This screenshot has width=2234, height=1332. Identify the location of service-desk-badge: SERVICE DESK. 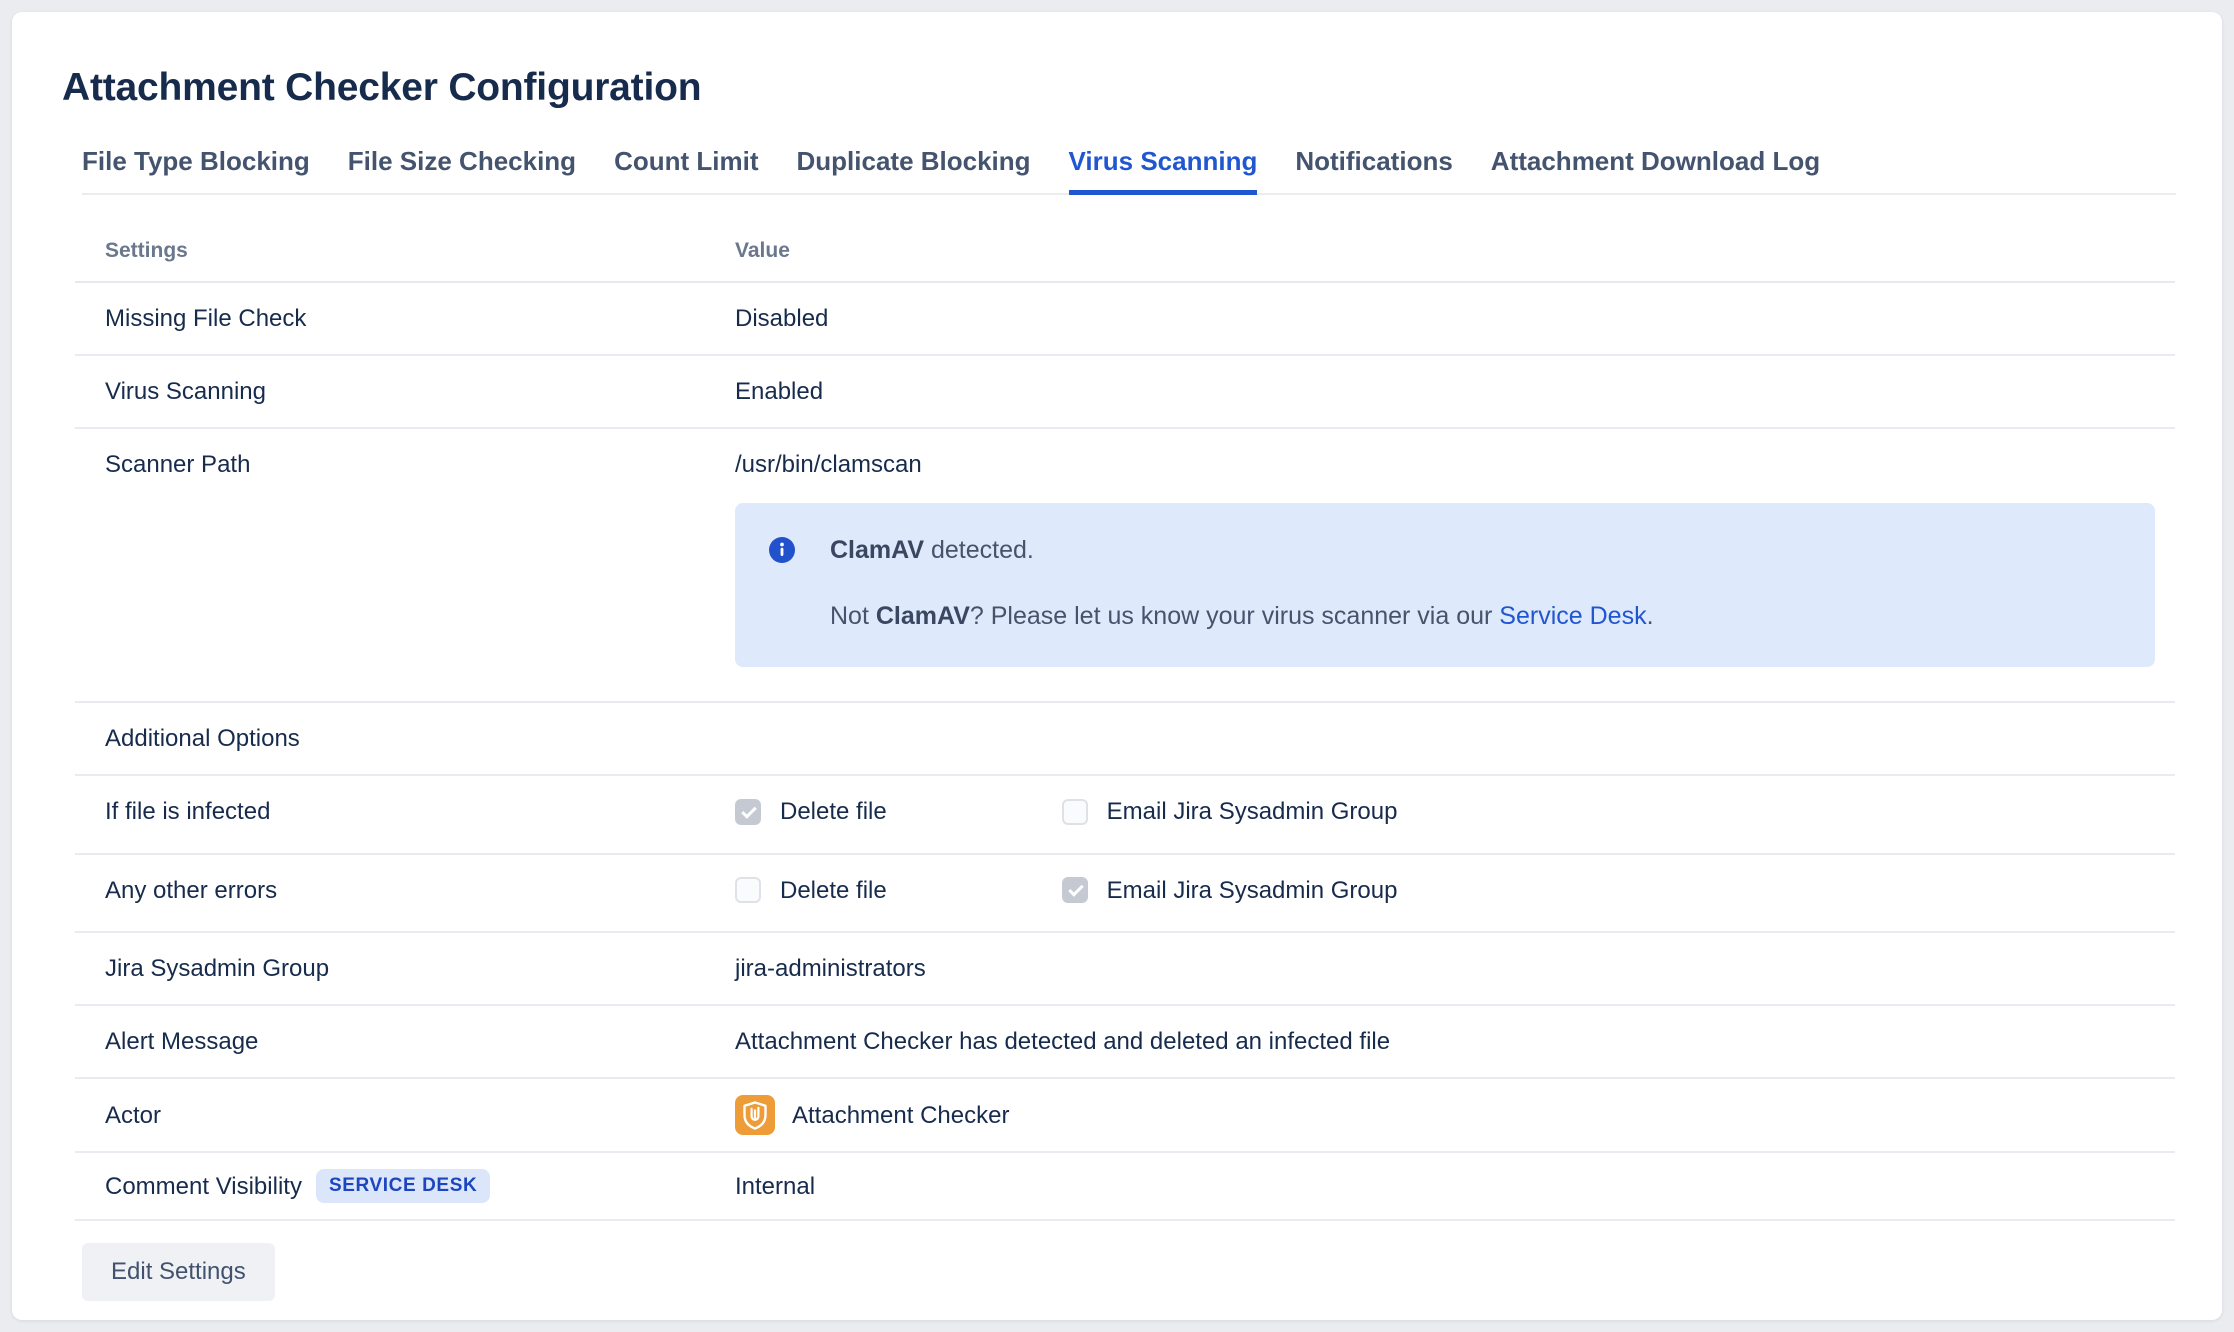
(403, 1186).